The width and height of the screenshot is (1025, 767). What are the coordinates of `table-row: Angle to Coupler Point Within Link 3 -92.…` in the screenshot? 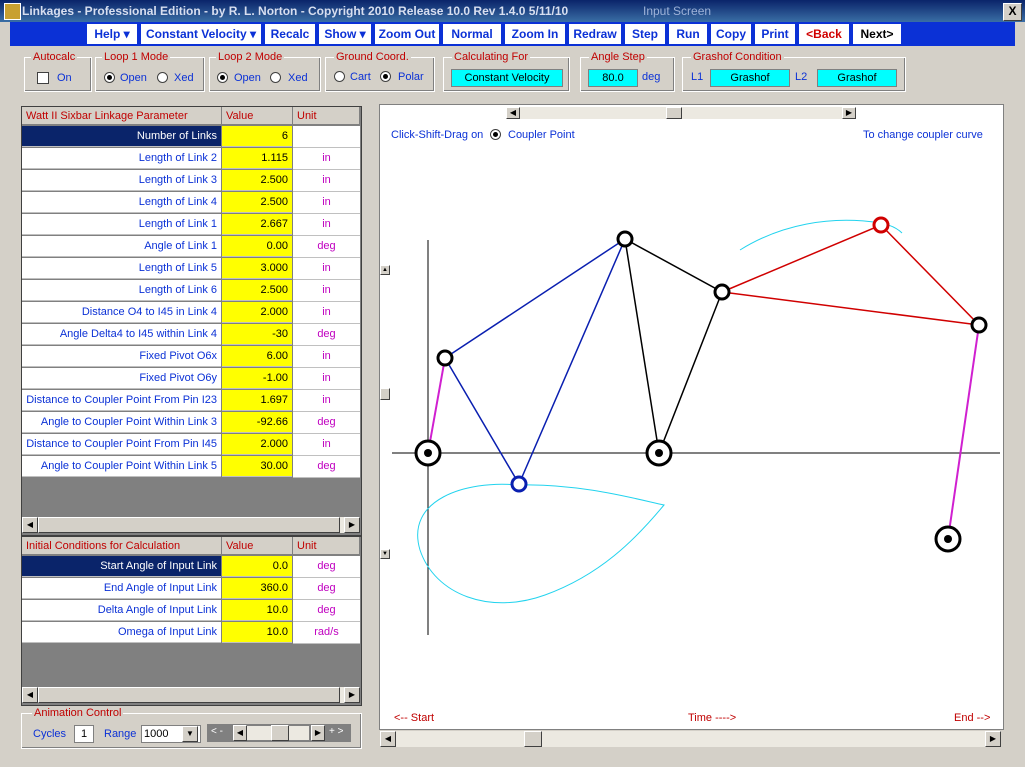 It's located at (191, 423).